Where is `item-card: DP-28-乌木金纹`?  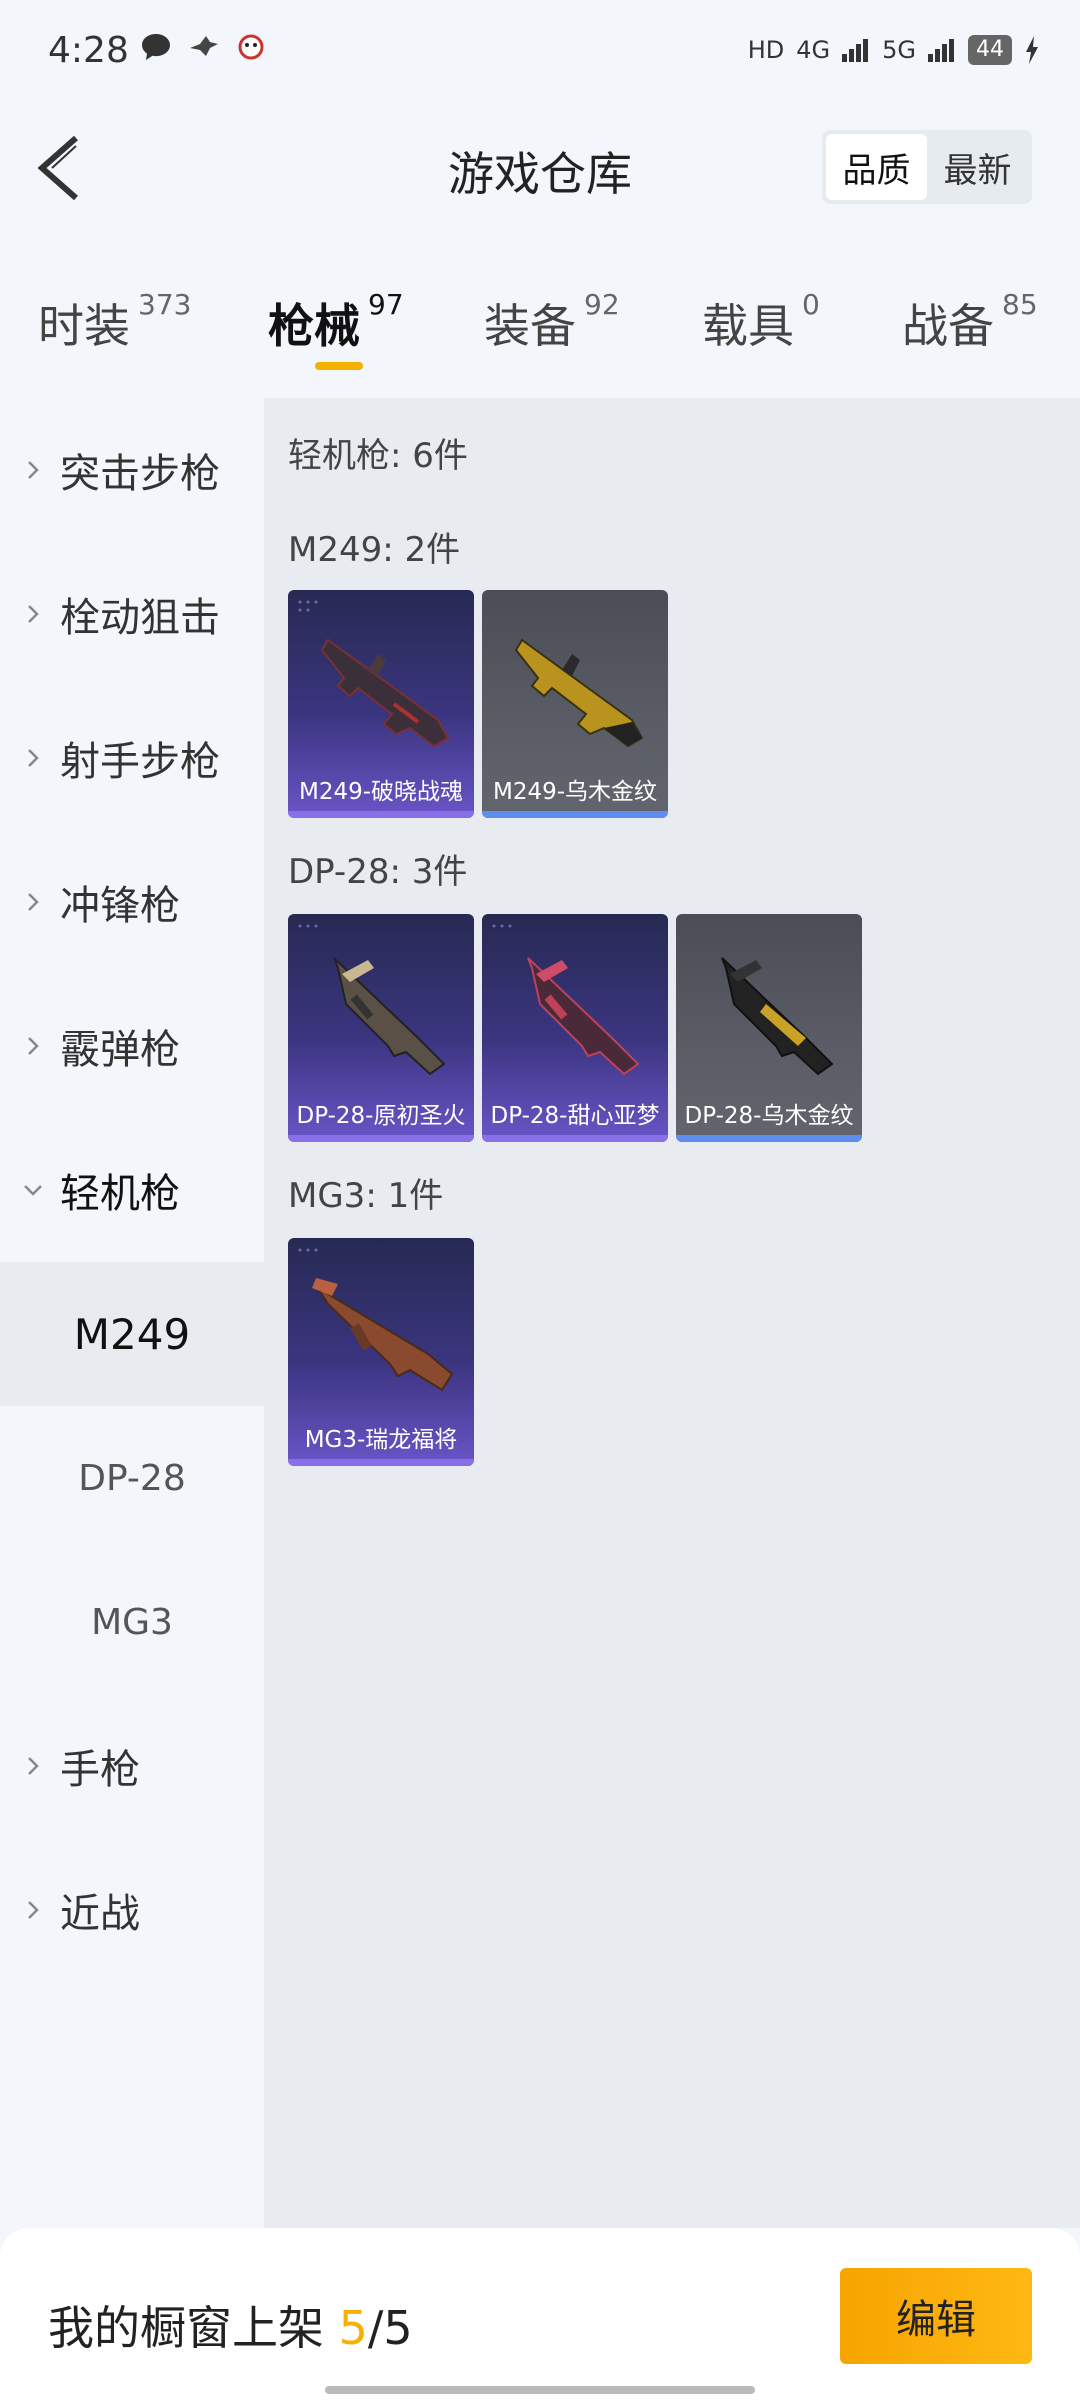 item-card: DP-28-乌木金纹 is located at coordinates (769, 1028).